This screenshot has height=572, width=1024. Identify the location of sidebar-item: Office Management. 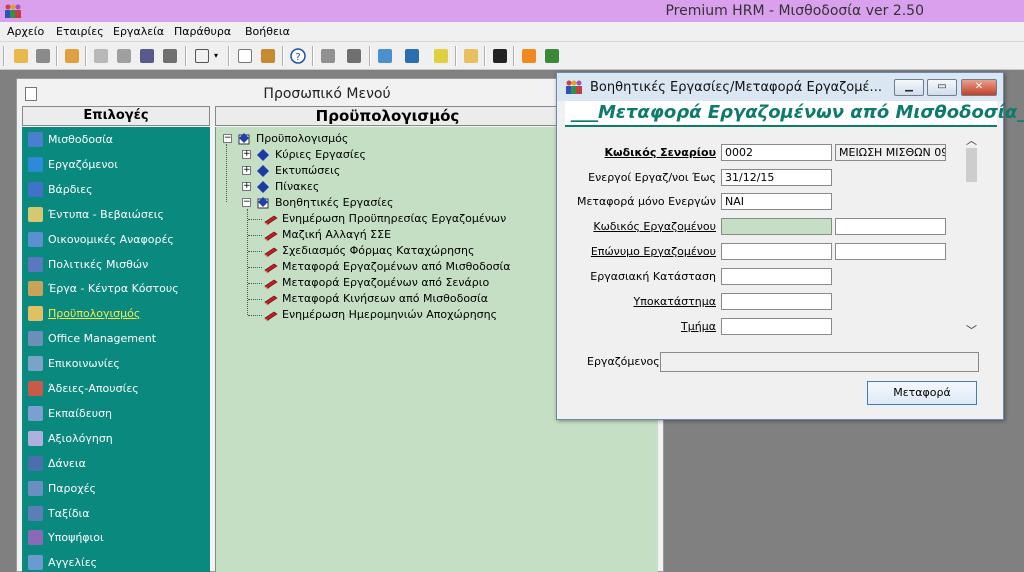
(116, 339).